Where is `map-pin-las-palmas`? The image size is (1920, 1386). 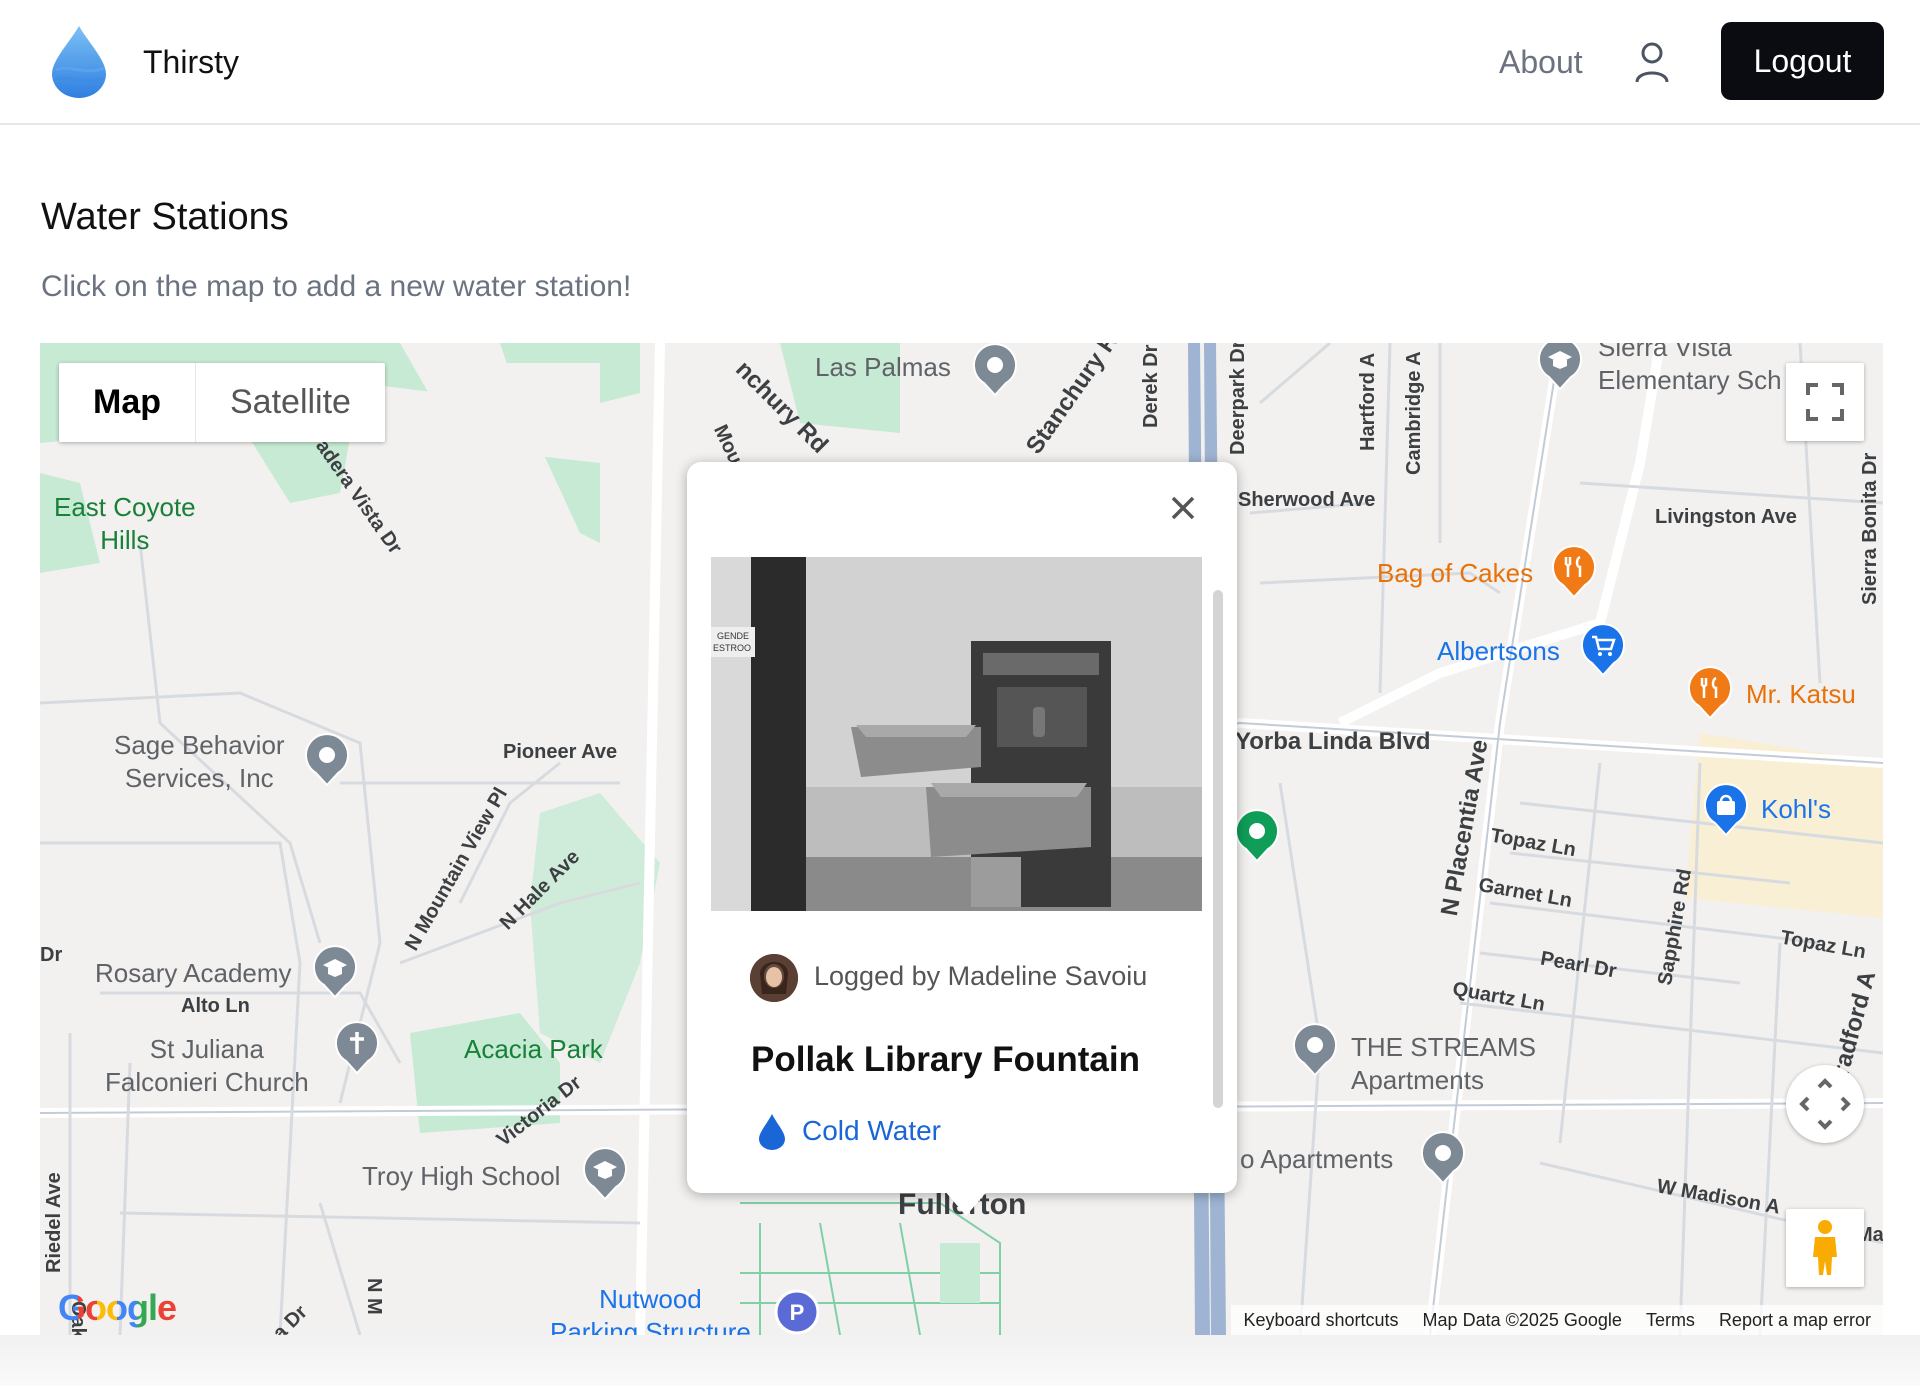
map-pin-las-palmas is located at coordinates (995, 370).